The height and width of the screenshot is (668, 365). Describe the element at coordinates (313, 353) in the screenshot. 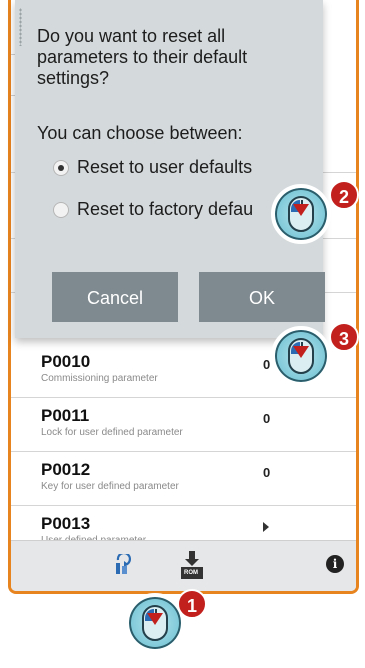

I see `step-3-callout: 3` at that location.